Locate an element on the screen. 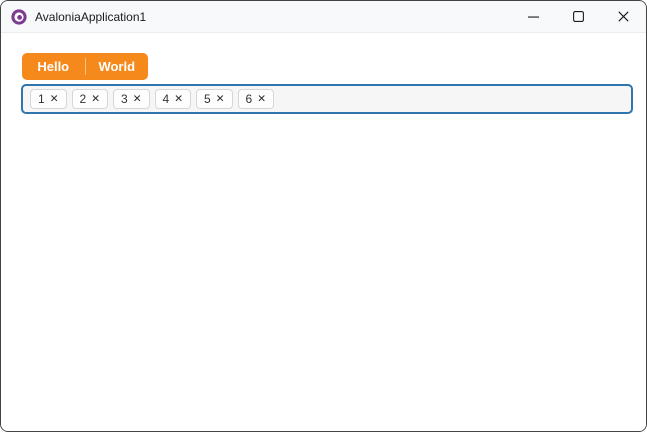 This screenshot has height=432, width=647. minimize-icon is located at coordinates (533, 17).